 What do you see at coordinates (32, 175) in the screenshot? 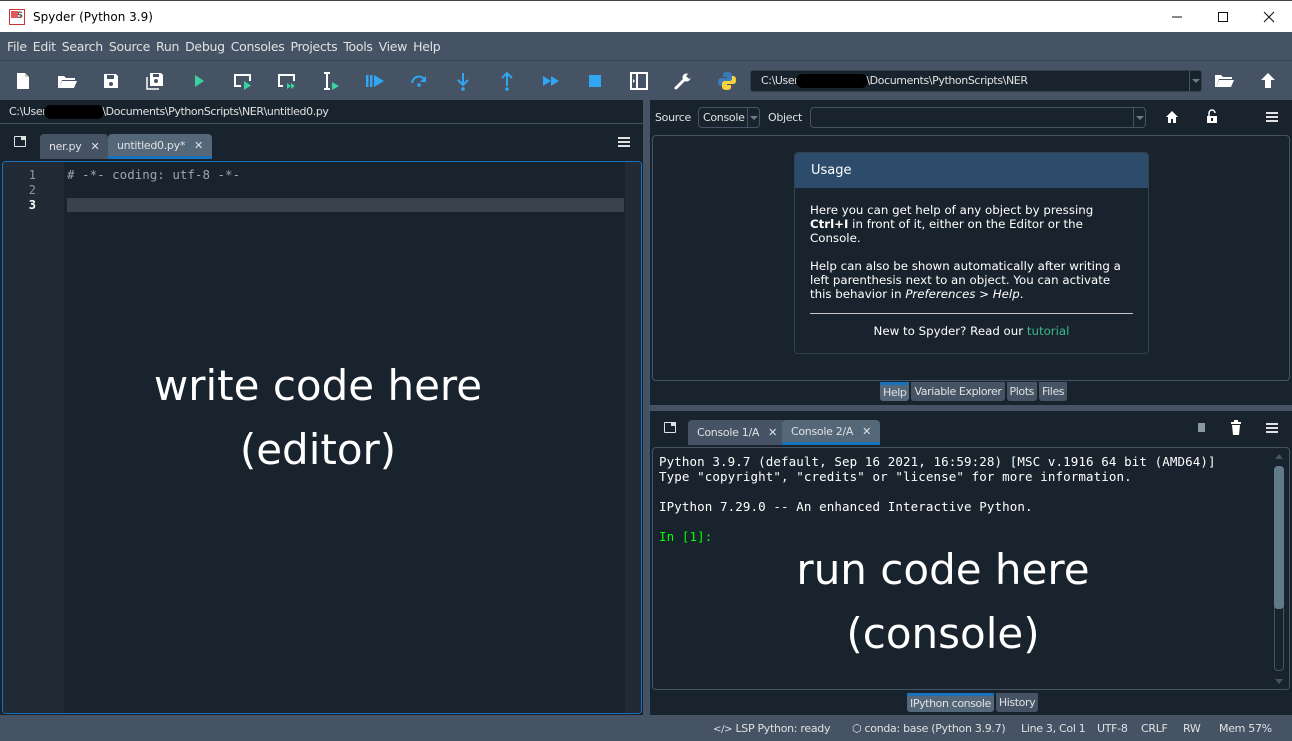
I see `line-number: 1` at bounding box center [32, 175].